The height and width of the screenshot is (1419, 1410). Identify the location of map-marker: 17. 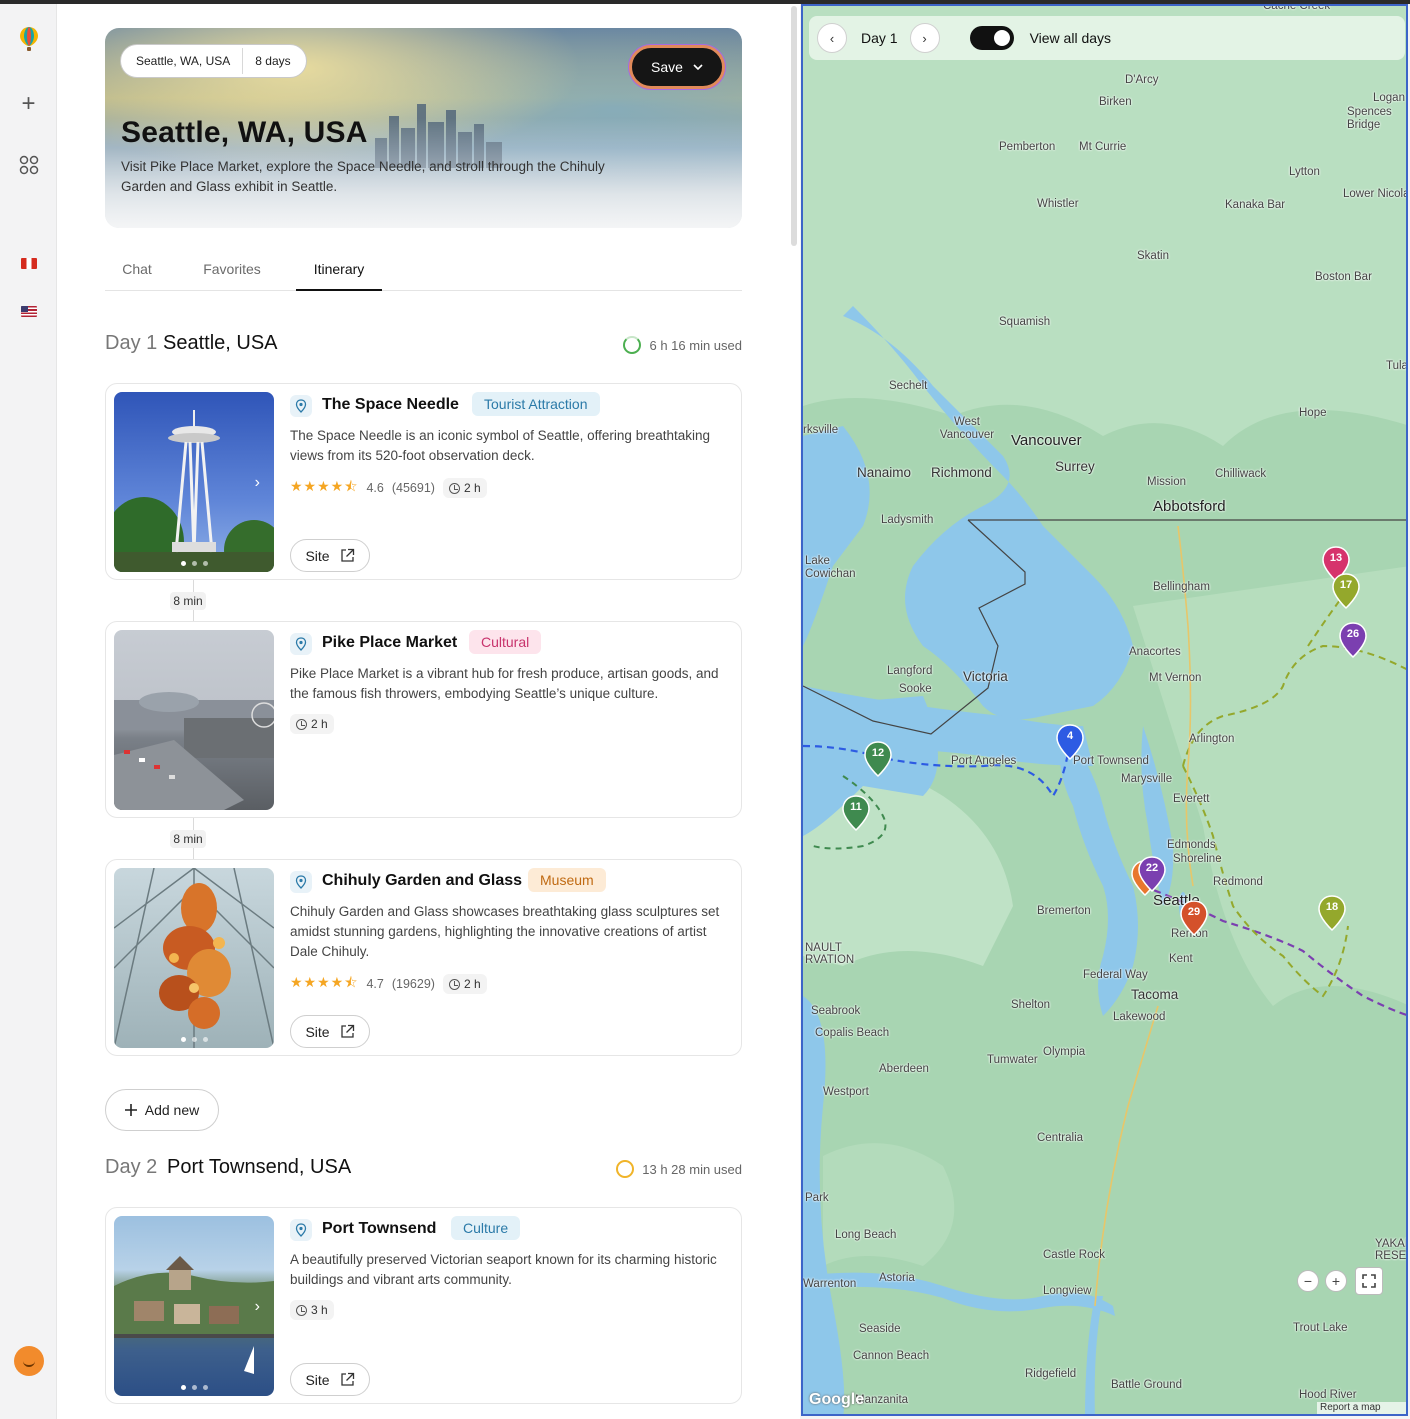
(1346, 591).